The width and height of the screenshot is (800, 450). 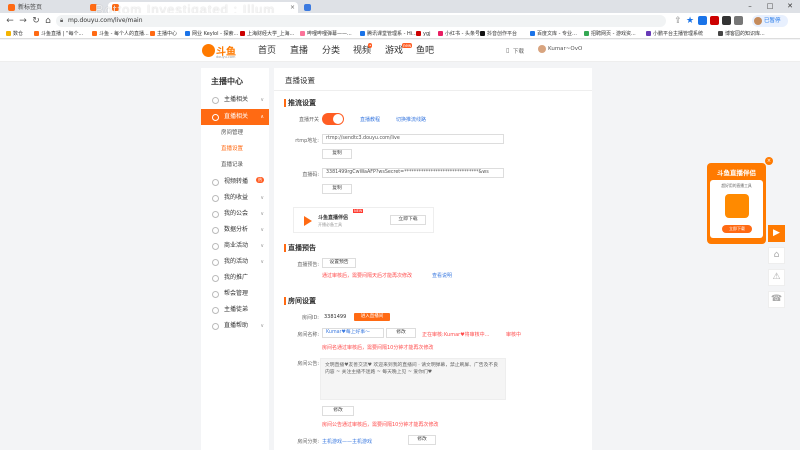 What do you see at coordinates (235, 165) in the screenshot?
I see `sidebar-sub-live-records: 直播记录` at bounding box center [235, 165].